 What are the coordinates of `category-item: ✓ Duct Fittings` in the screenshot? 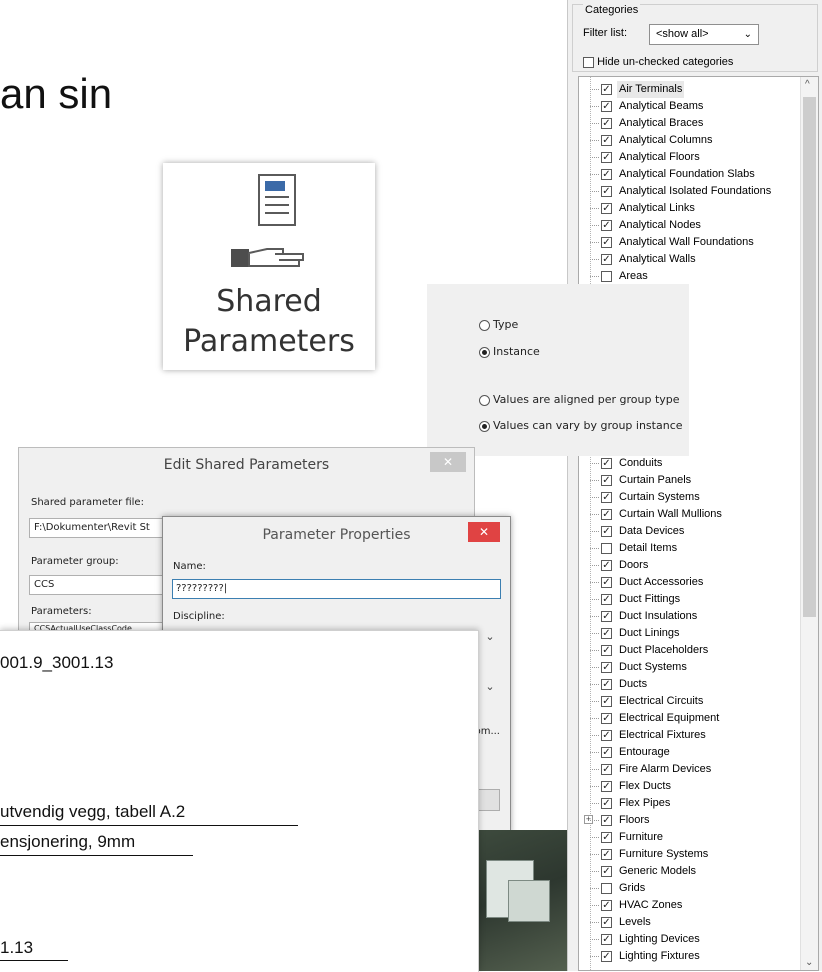 It's located at (691, 599).